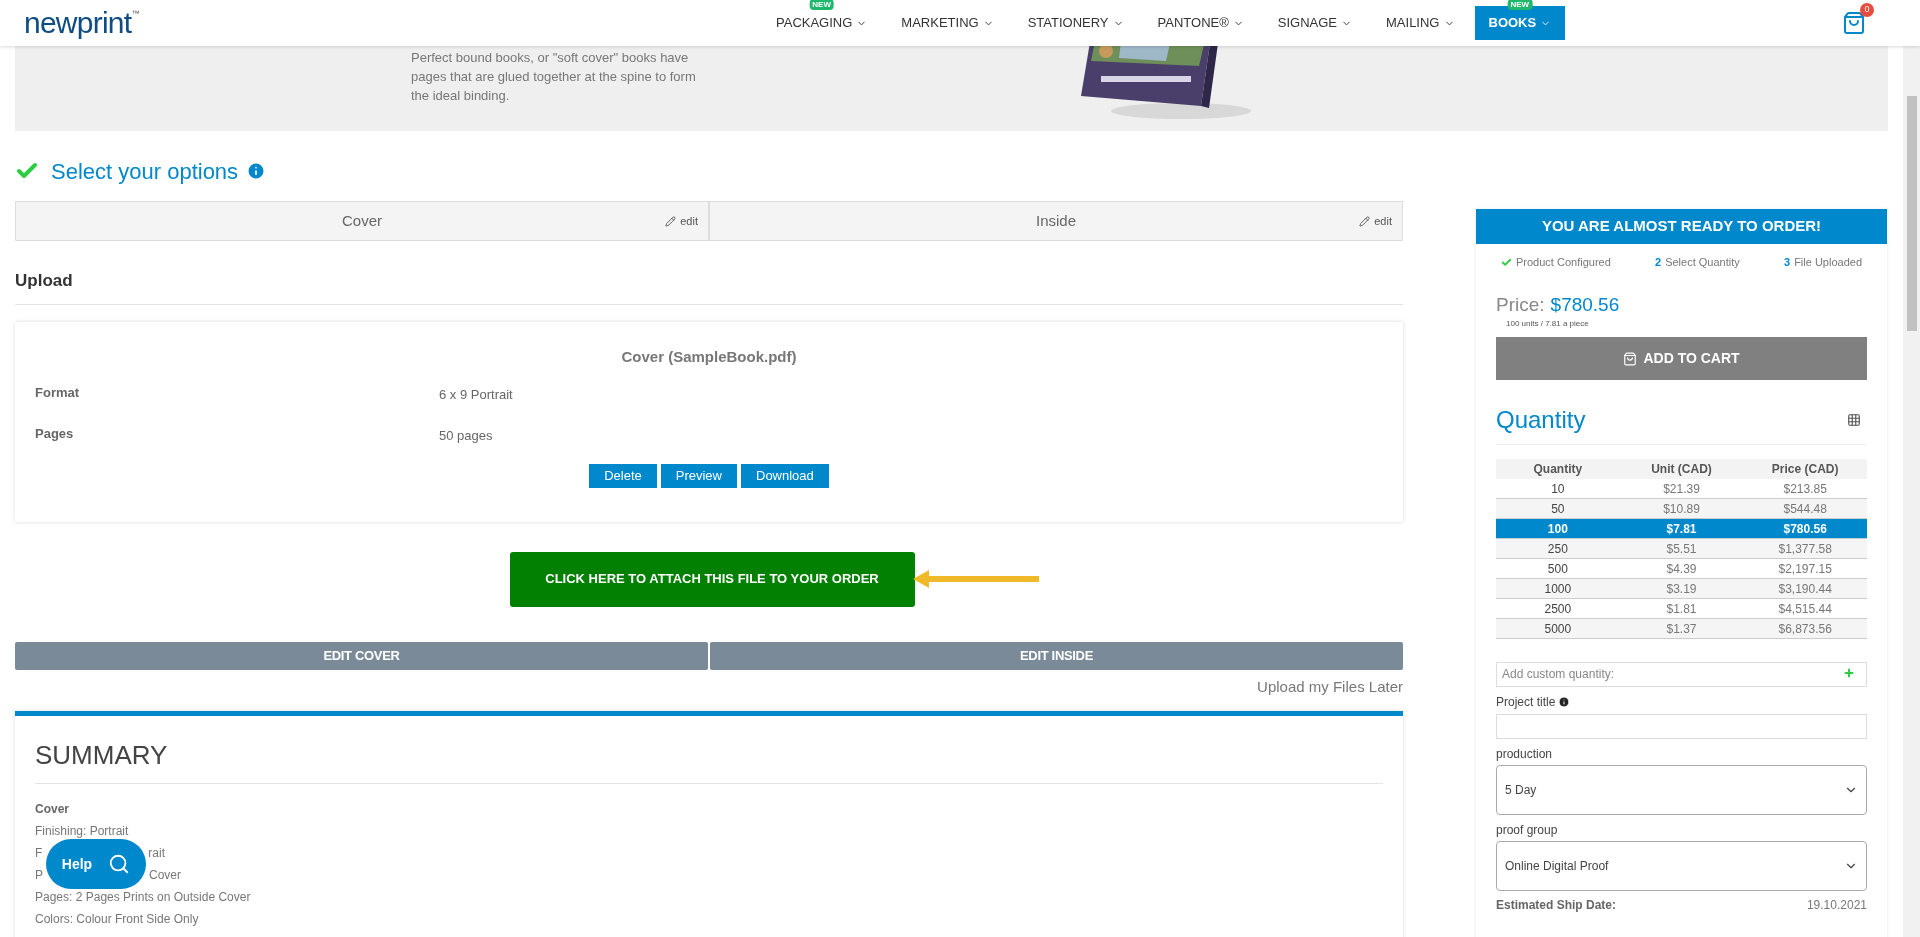 Image resolution: width=1920 pixels, height=937 pixels. What do you see at coordinates (1056, 655) in the screenshot?
I see `edit-section-button: EDIT INSIDE` at bounding box center [1056, 655].